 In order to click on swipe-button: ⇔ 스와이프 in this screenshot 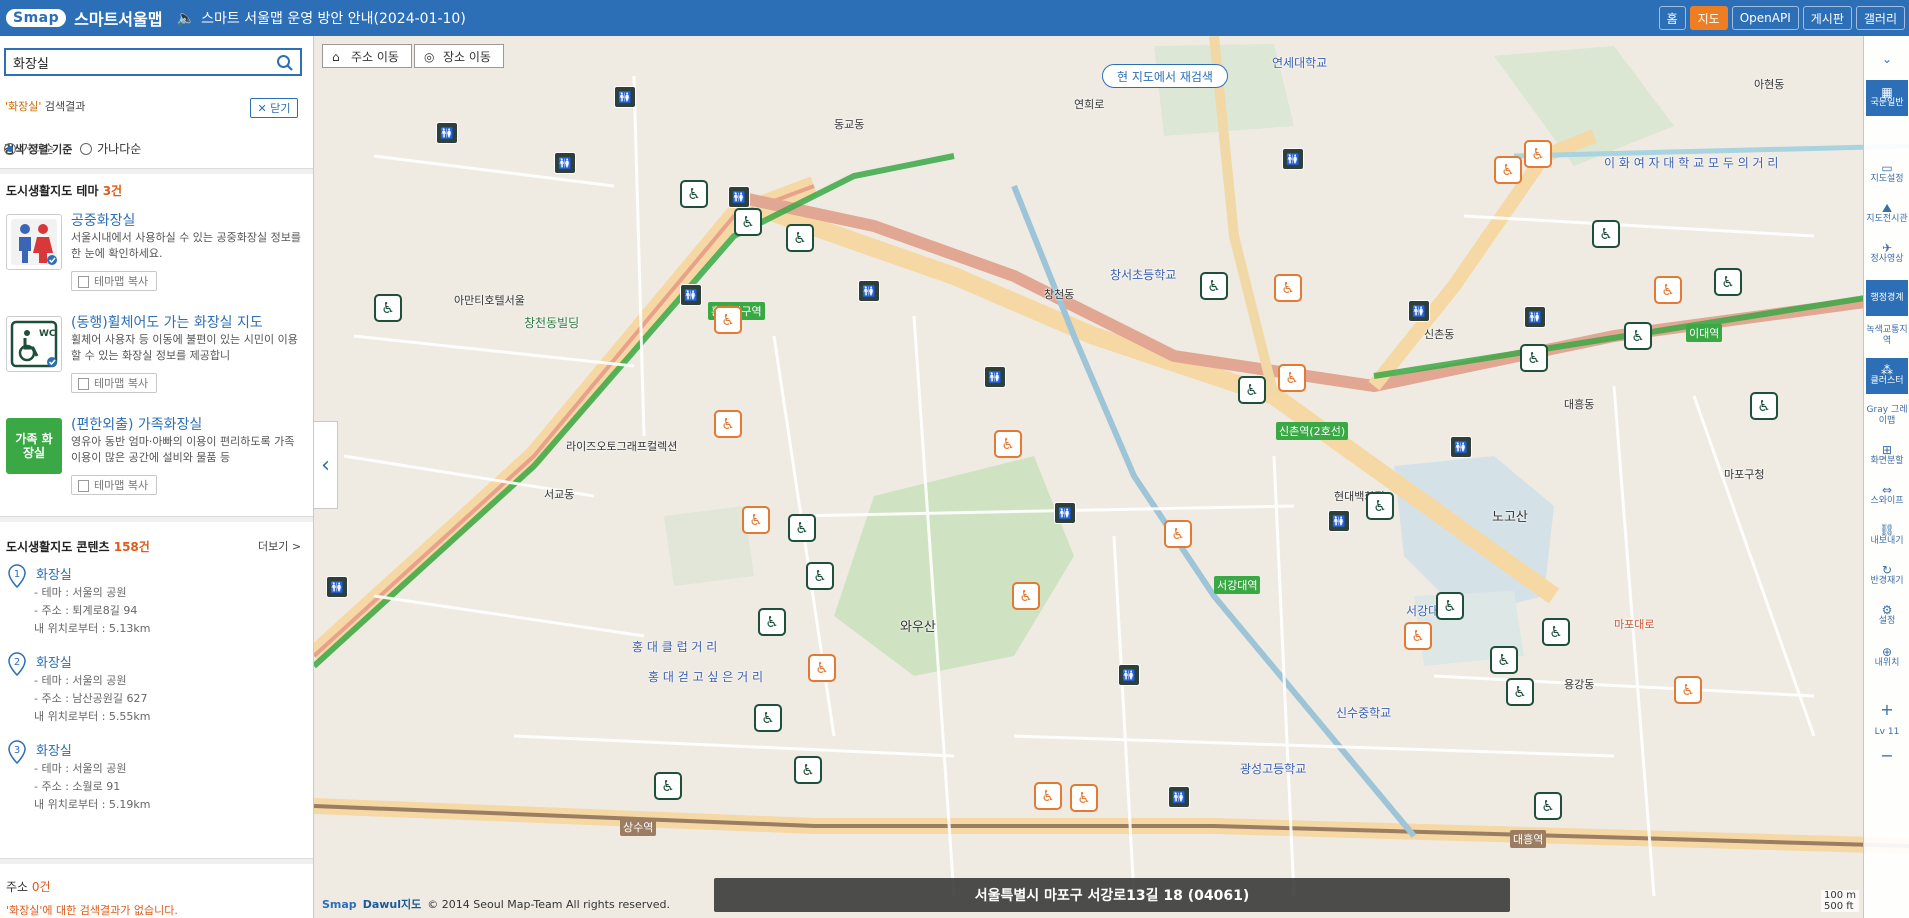, I will do `click(1887, 496)`.